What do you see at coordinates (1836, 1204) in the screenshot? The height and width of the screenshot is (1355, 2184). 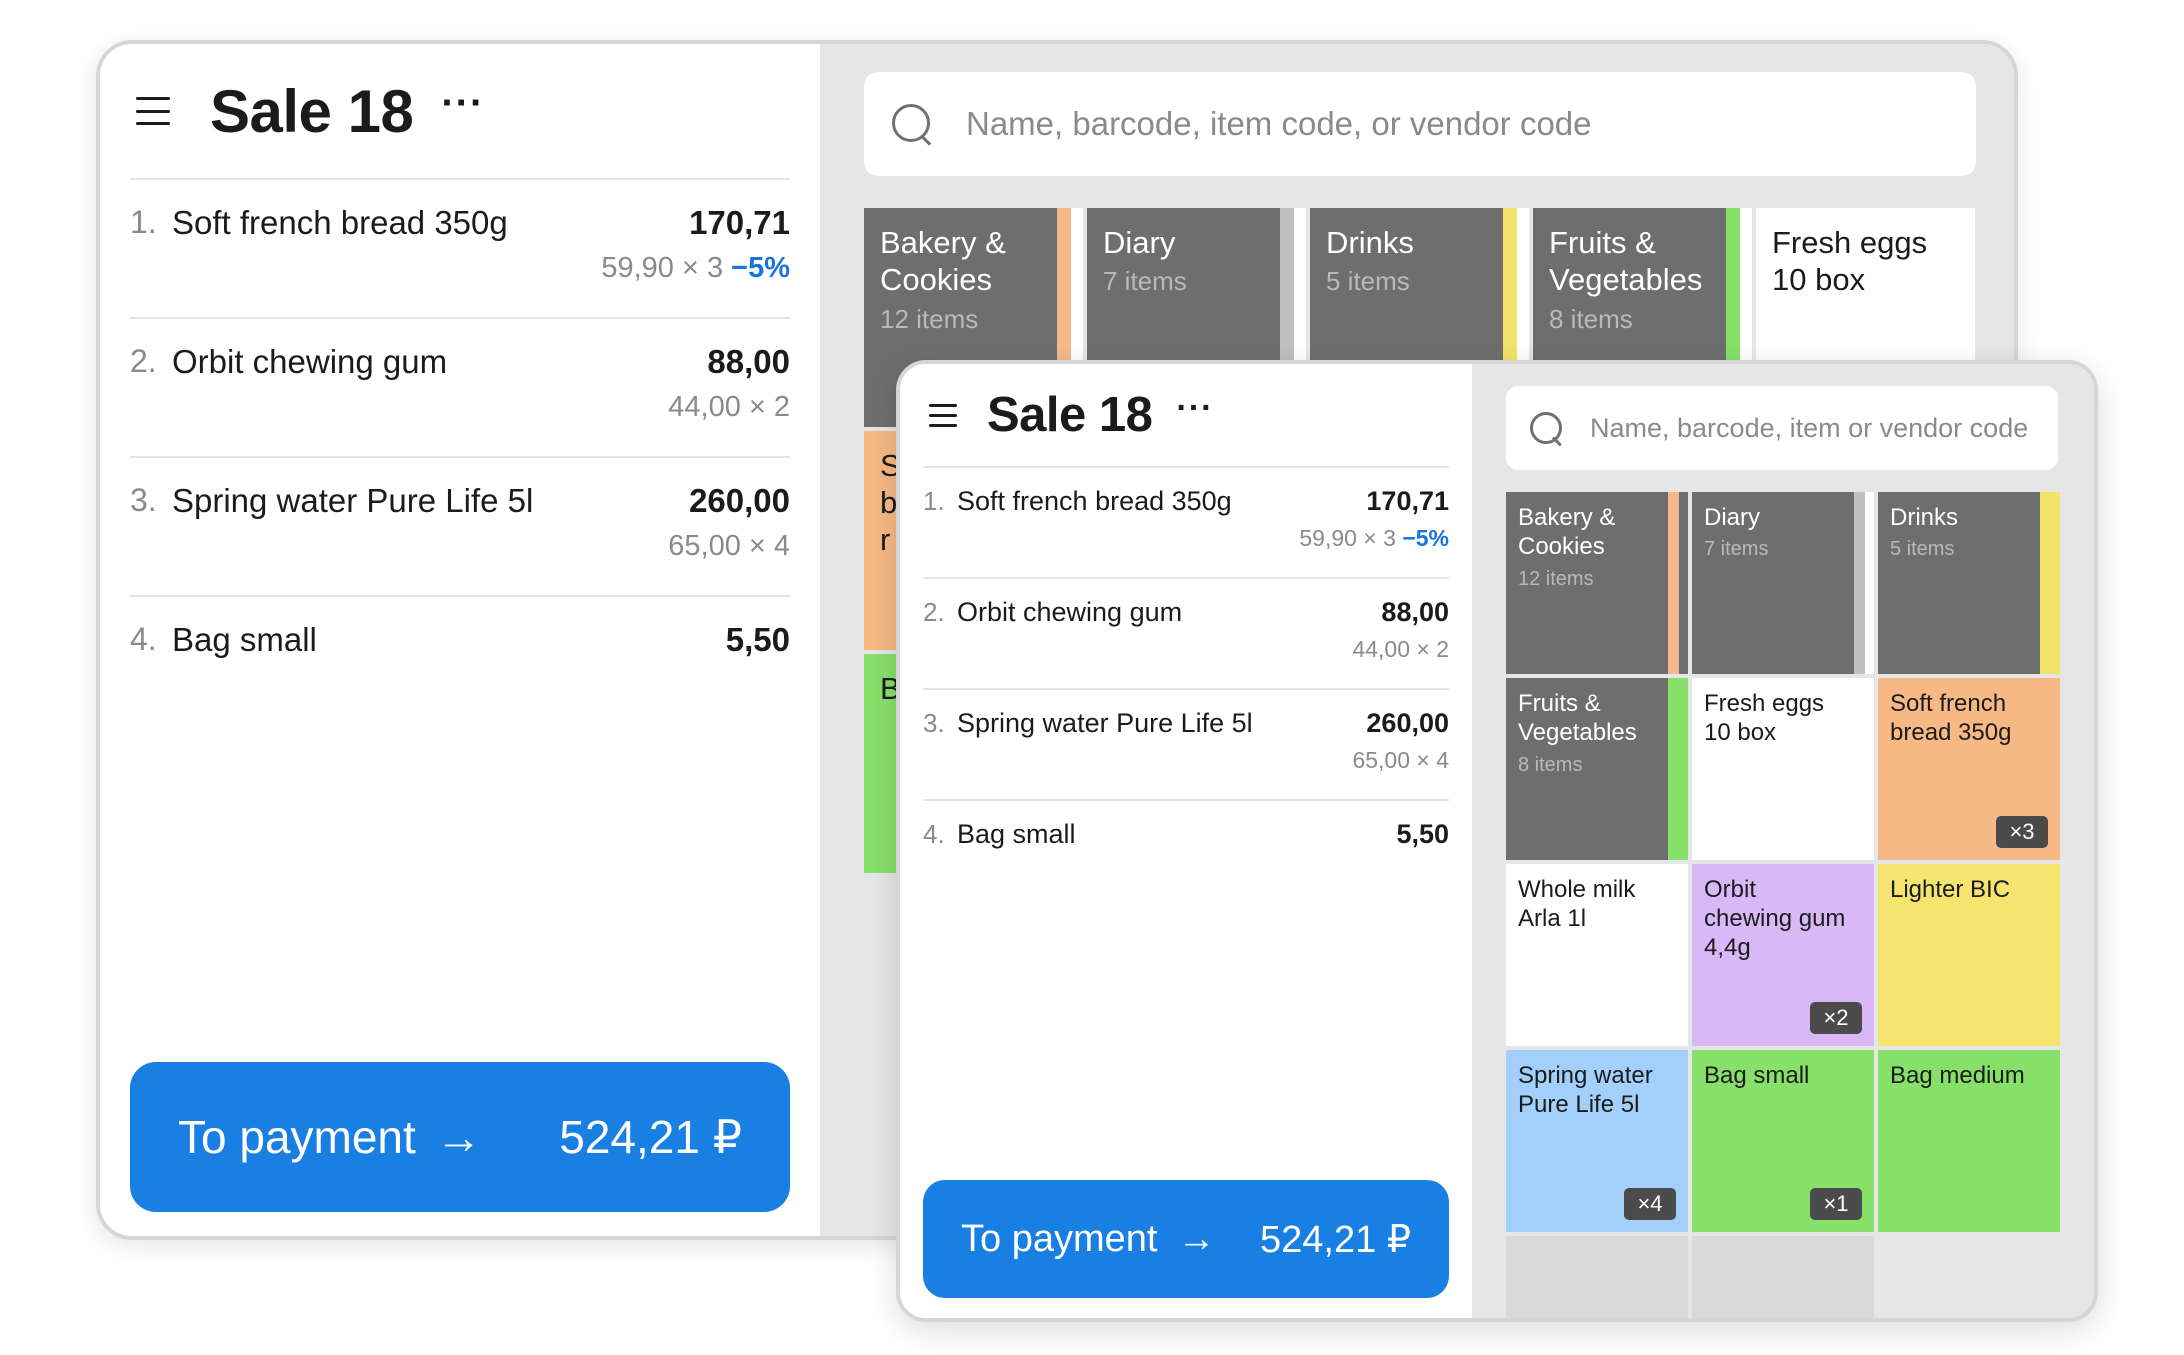 I see `quantity-badge: ×1` at bounding box center [1836, 1204].